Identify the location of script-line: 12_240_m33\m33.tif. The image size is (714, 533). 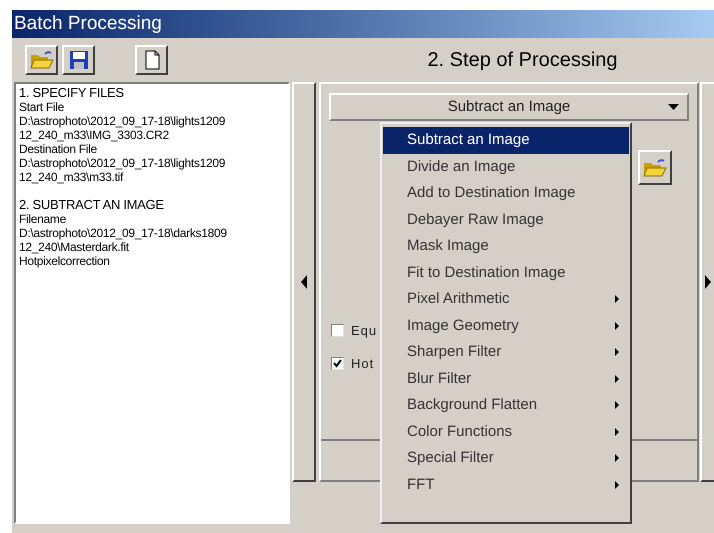
(71, 177).